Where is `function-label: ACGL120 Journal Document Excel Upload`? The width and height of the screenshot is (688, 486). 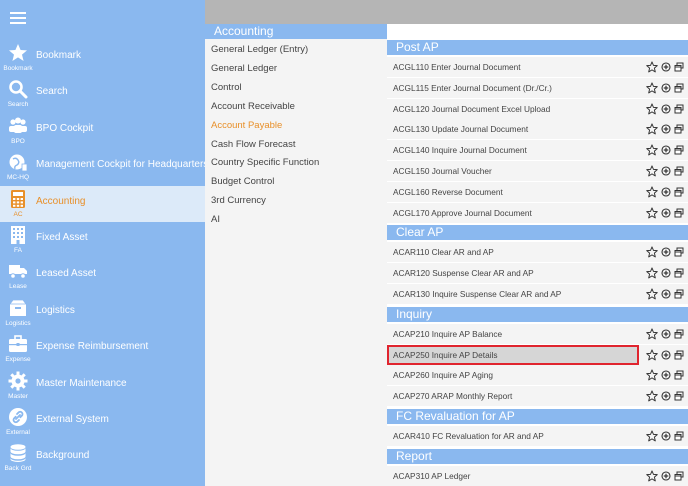
function-label: ACGL120 Journal Document Excel Upload is located at coordinates (471, 109).